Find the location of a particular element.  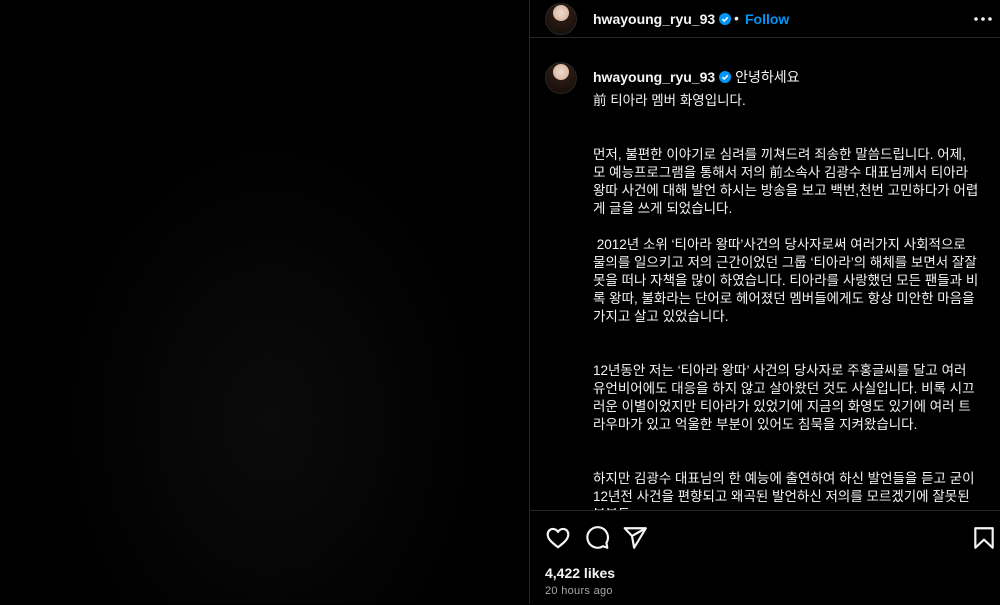

post-timestamp: 20 hours ago is located at coordinates (579, 591).